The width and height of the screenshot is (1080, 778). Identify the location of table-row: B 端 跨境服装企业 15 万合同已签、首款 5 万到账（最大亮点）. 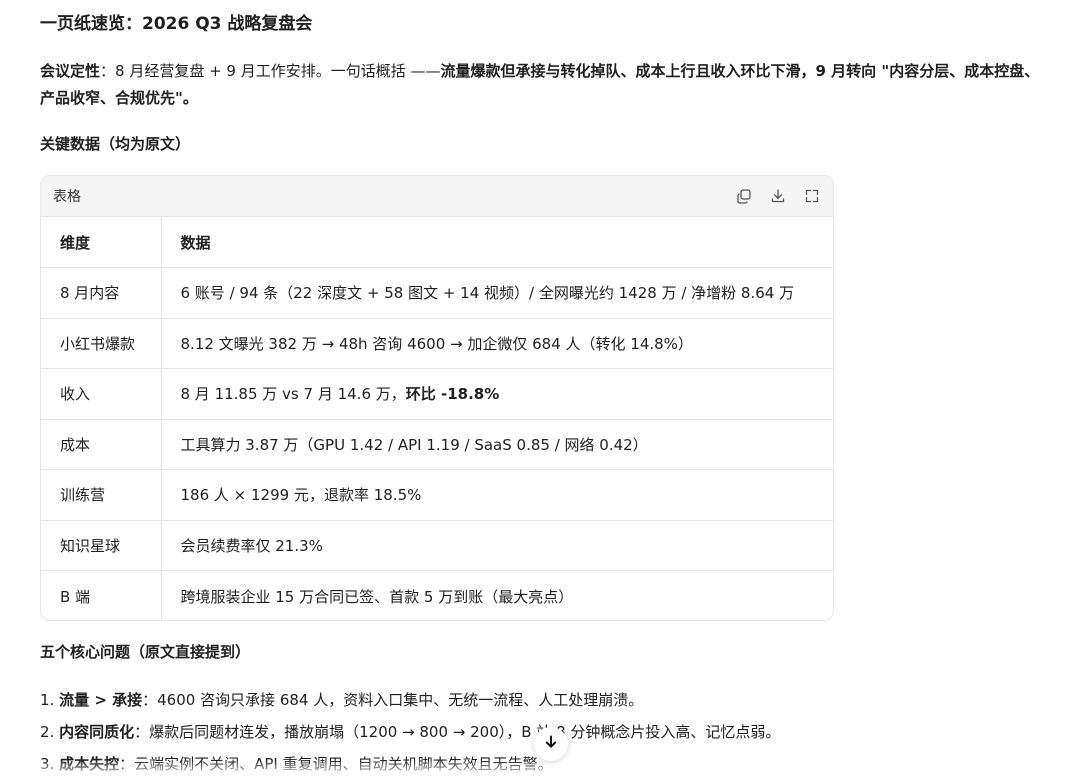
(437, 595).